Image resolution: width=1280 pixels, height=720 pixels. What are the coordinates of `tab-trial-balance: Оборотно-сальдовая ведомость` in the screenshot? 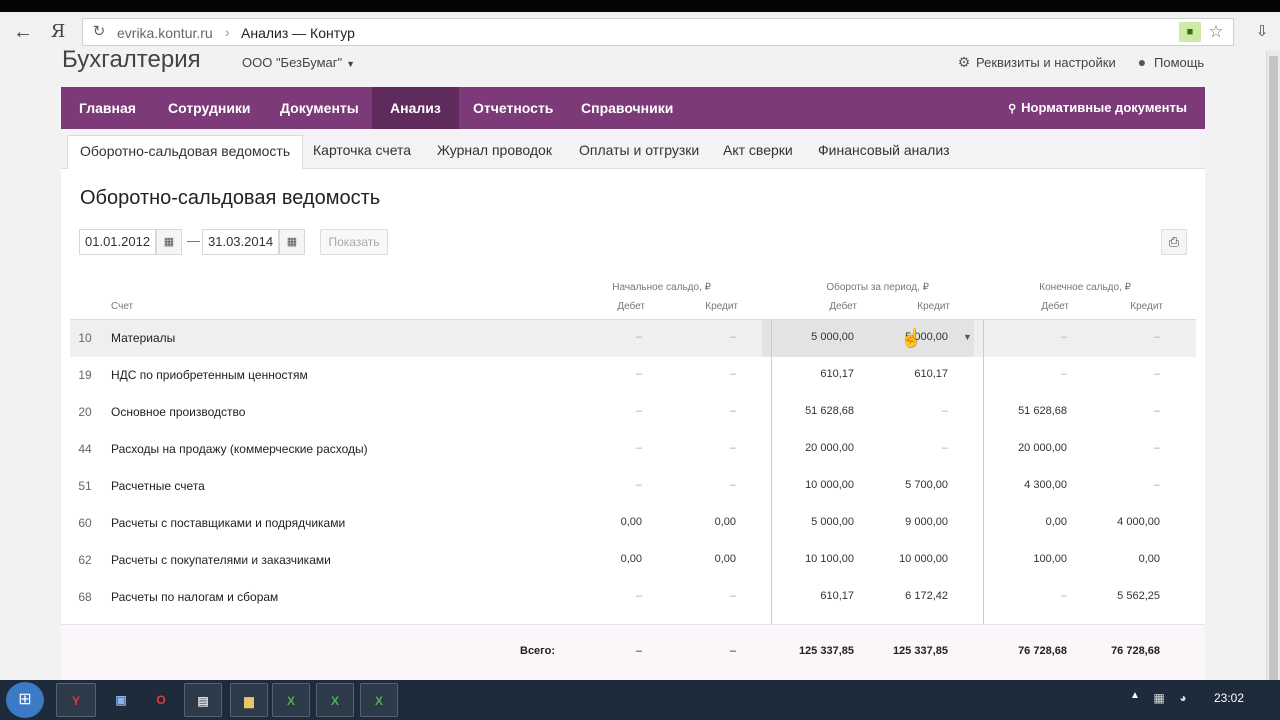 It's located at (185, 152).